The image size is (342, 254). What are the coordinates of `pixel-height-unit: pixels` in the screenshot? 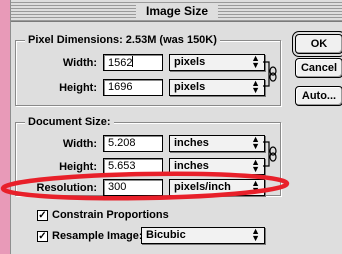 It's located at (190, 87).